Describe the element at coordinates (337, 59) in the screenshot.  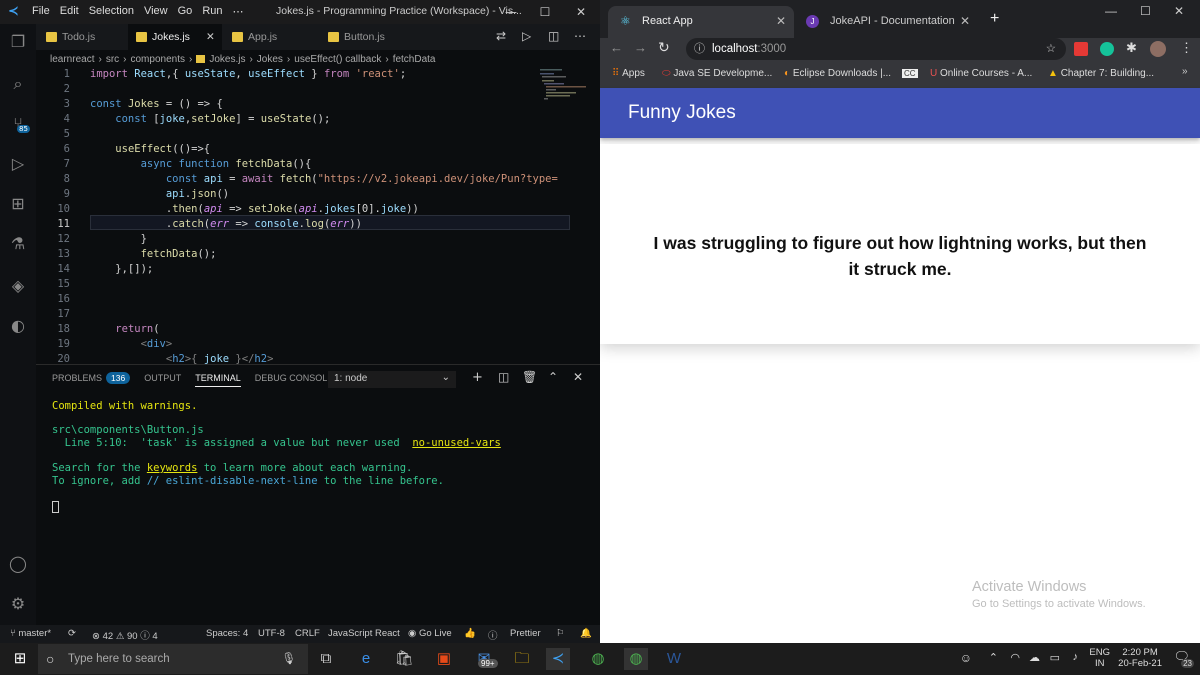
I see `breadcrumb-item: useEffect() callback` at that location.